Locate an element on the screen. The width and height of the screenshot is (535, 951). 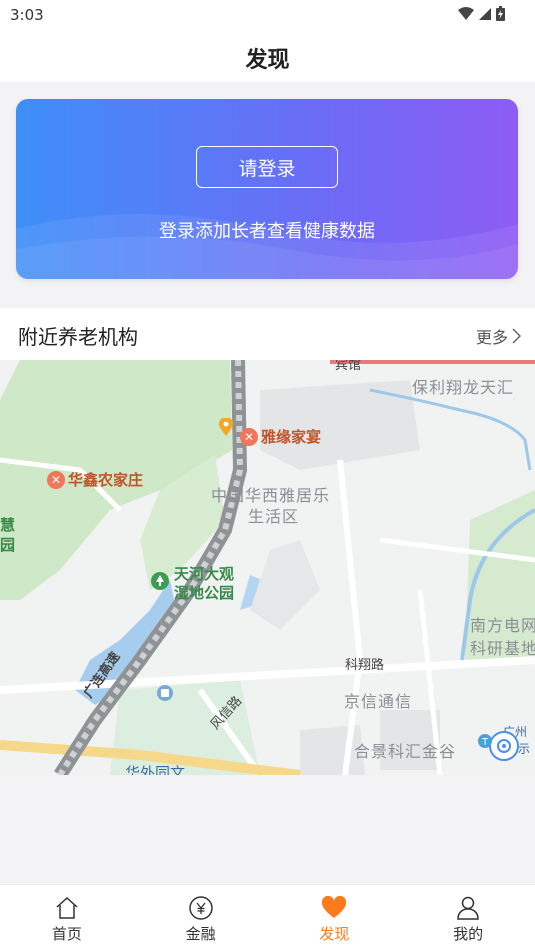
login-description: 登录添加长者查看健康数据 is located at coordinates (267, 231).